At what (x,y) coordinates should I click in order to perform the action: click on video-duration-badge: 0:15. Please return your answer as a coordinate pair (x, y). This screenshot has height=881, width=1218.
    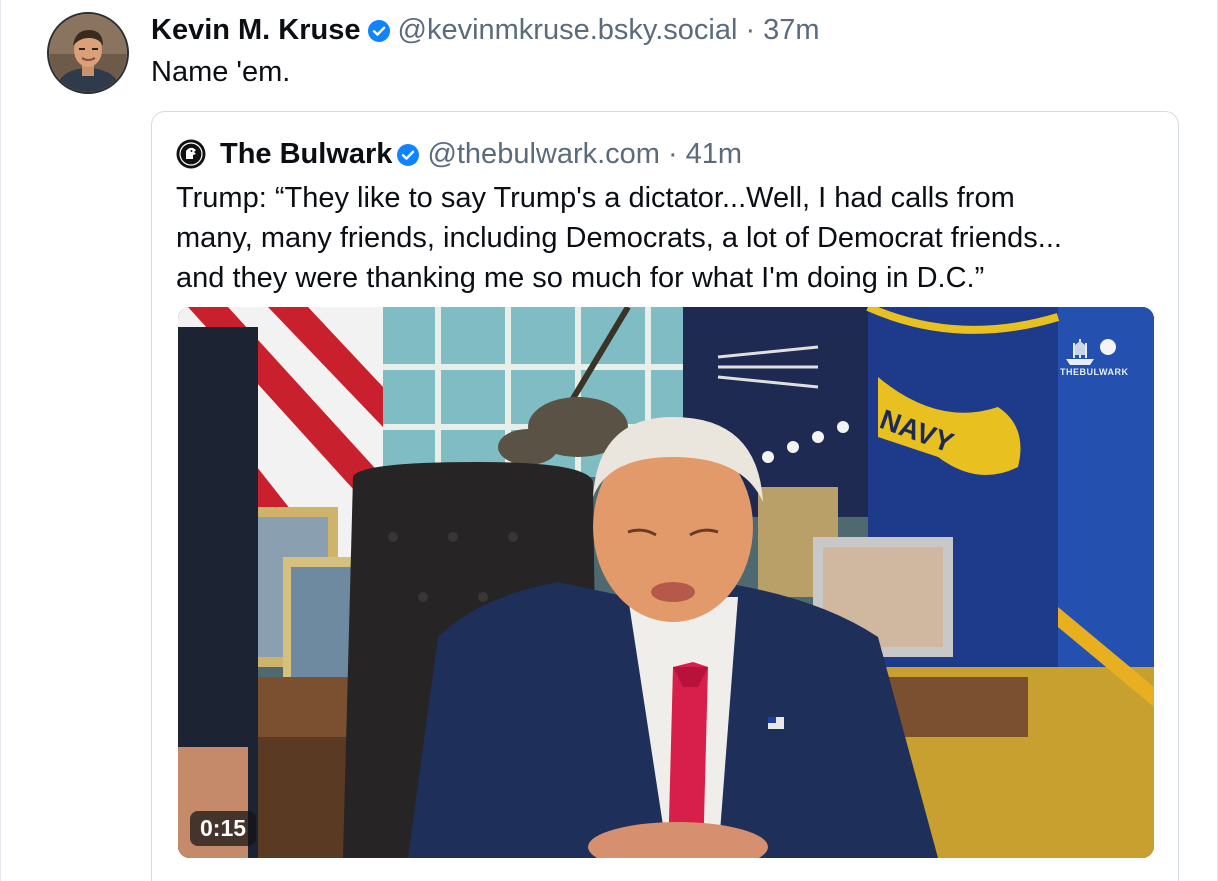
    Looking at the image, I should click on (223, 828).